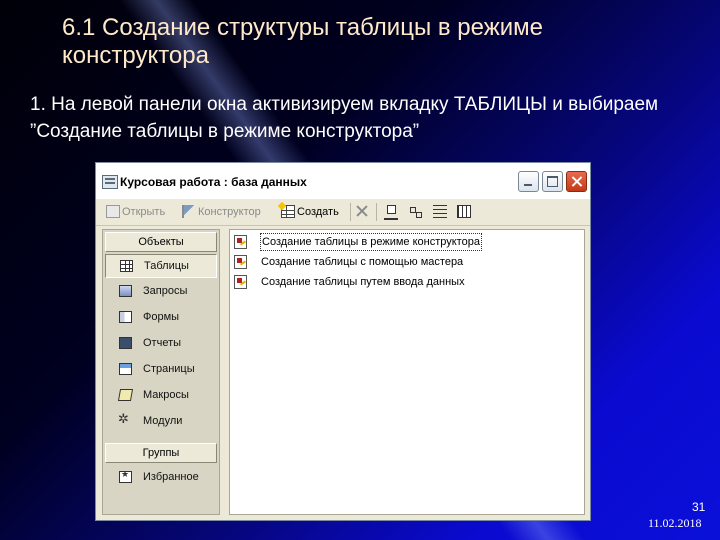  I want to click on database-icon, so click(110, 182).